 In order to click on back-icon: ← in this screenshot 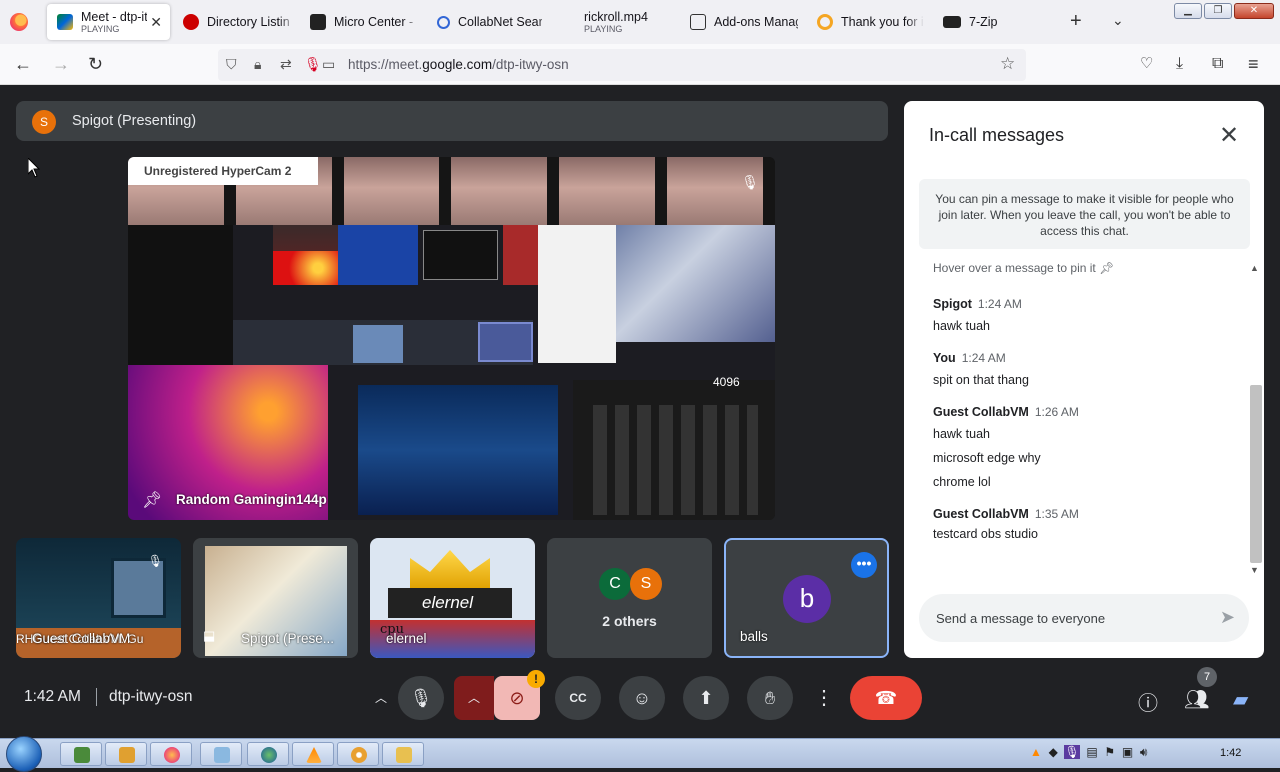, I will do `click(23, 64)`.